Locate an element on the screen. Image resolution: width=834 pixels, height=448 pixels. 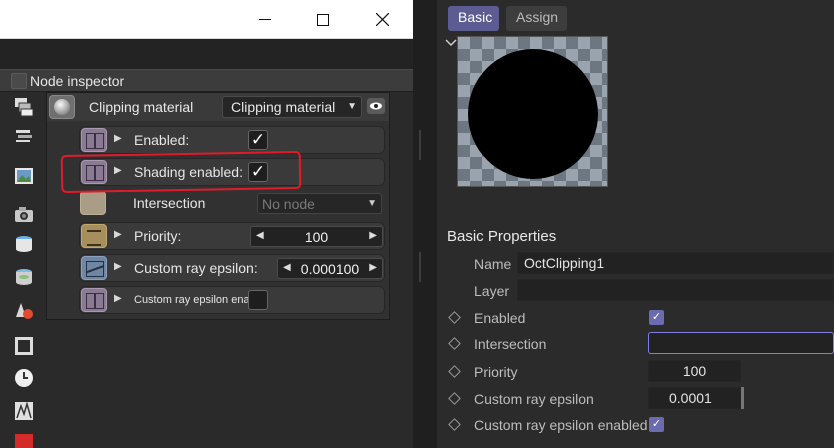
close-icon is located at coordinates (382, 19).